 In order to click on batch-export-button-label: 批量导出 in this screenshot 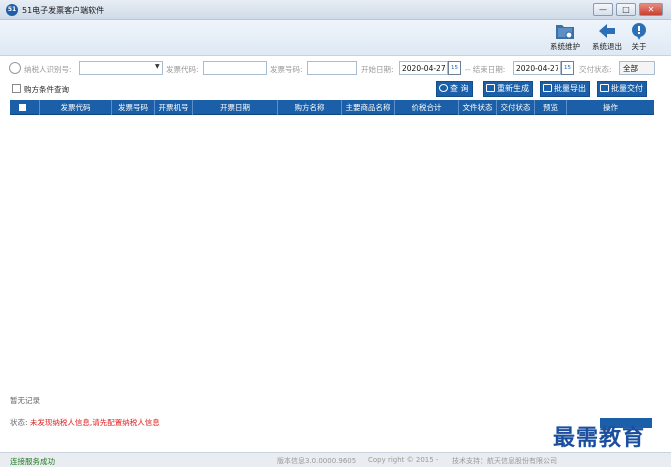, I will do `click(570, 88)`.